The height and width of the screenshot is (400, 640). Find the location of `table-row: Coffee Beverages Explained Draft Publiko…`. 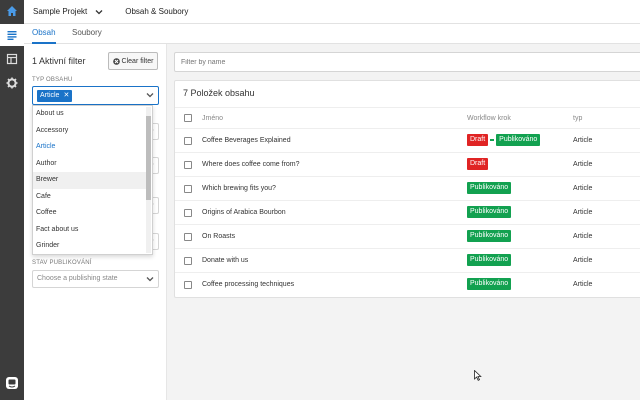

table-row: Coffee Beverages Explained Draft Publiko… is located at coordinates (407, 141).